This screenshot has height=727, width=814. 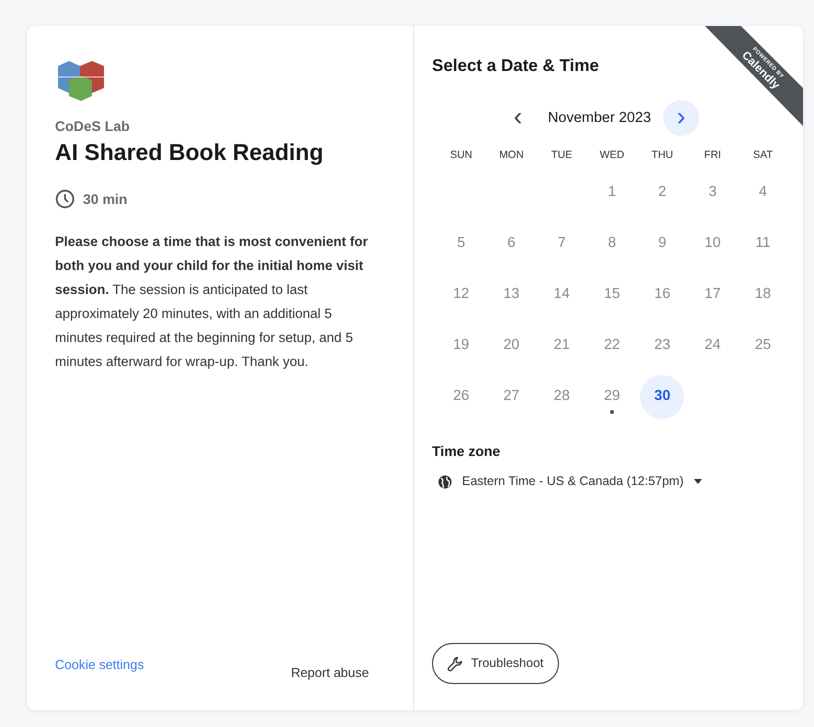 What do you see at coordinates (511, 397) in the screenshot?
I see `calendar-day: 27` at bounding box center [511, 397].